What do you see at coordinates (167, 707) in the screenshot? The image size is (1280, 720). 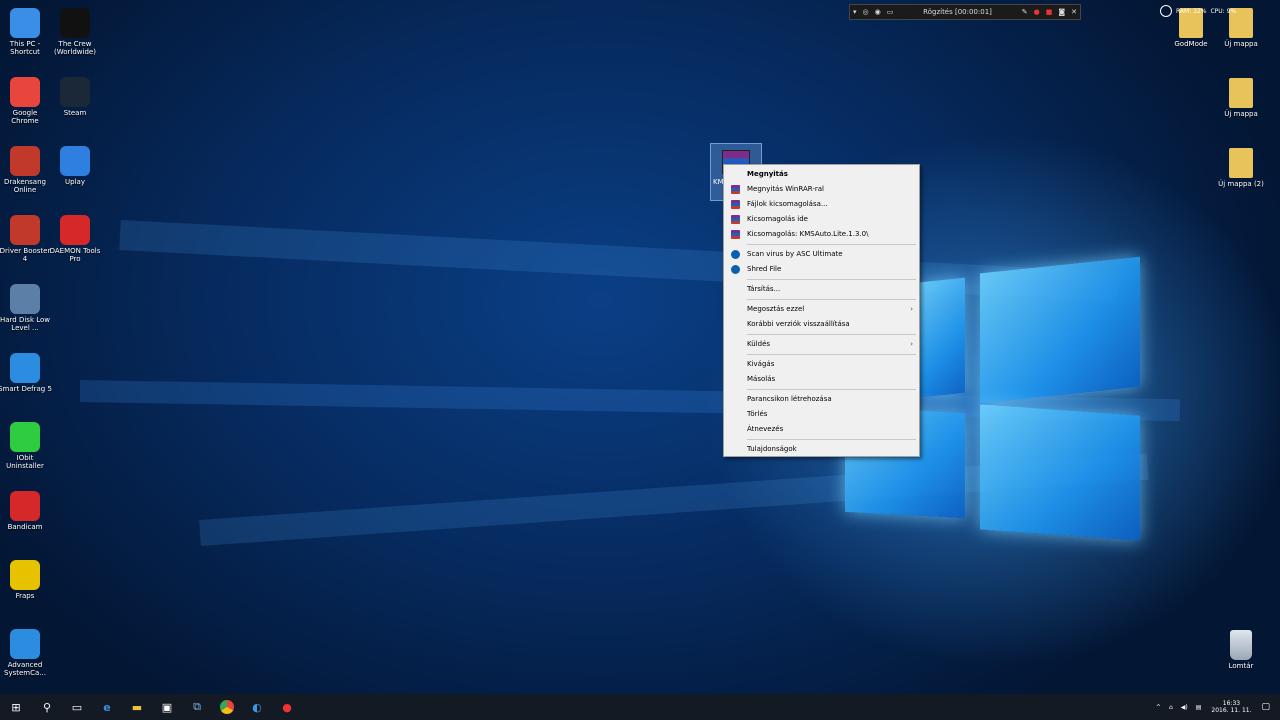 I see `store-icon: ▣` at bounding box center [167, 707].